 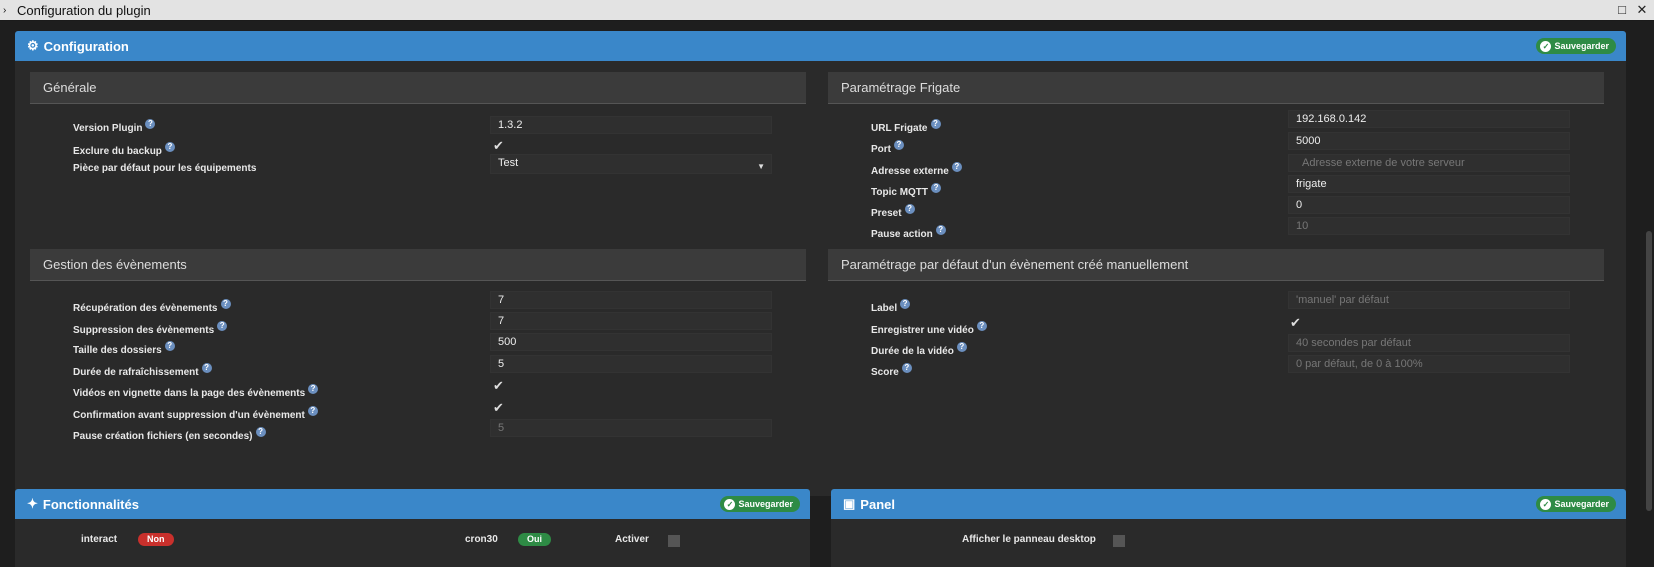 What do you see at coordinates (631, 164) in the screenshot?
I see `default-room-select: Test ▼` at bounding box center [631, 164].